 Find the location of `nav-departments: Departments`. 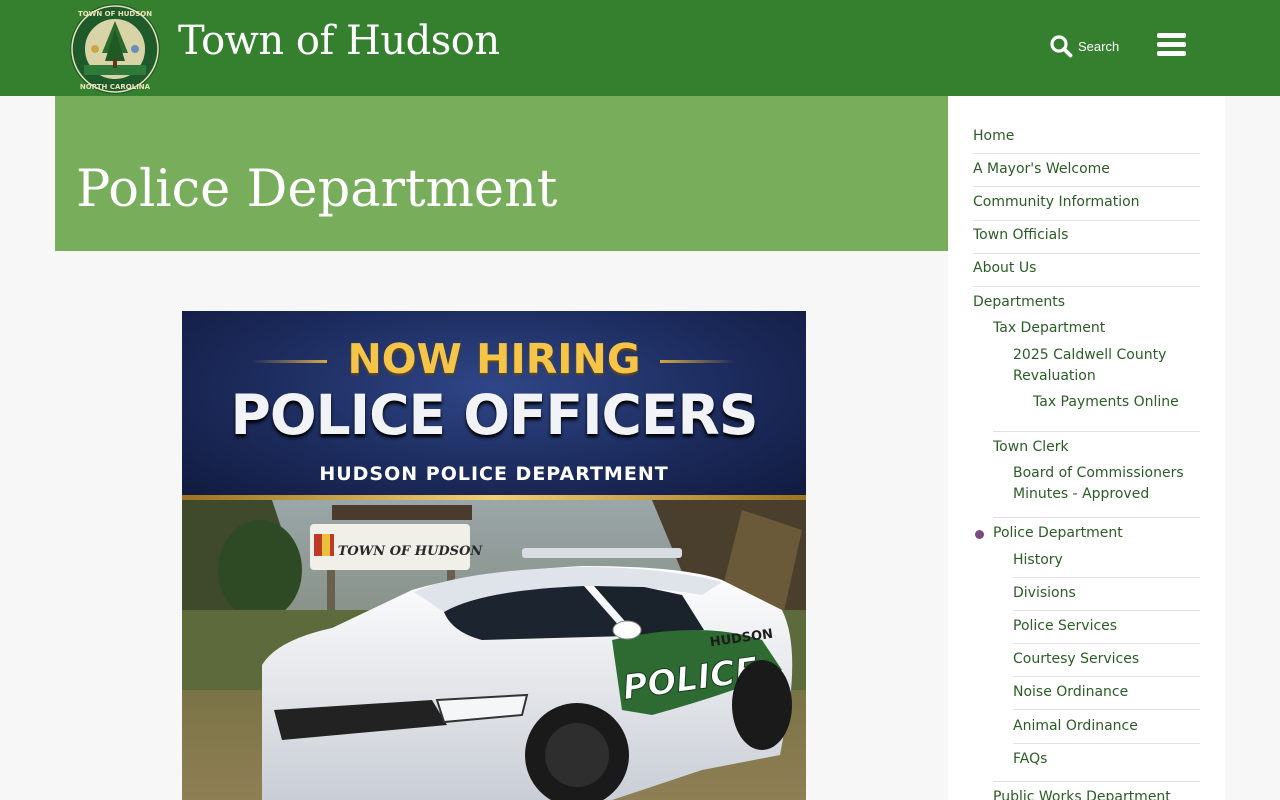

nav-departments: Departments is located at coordinates (1019, 302).